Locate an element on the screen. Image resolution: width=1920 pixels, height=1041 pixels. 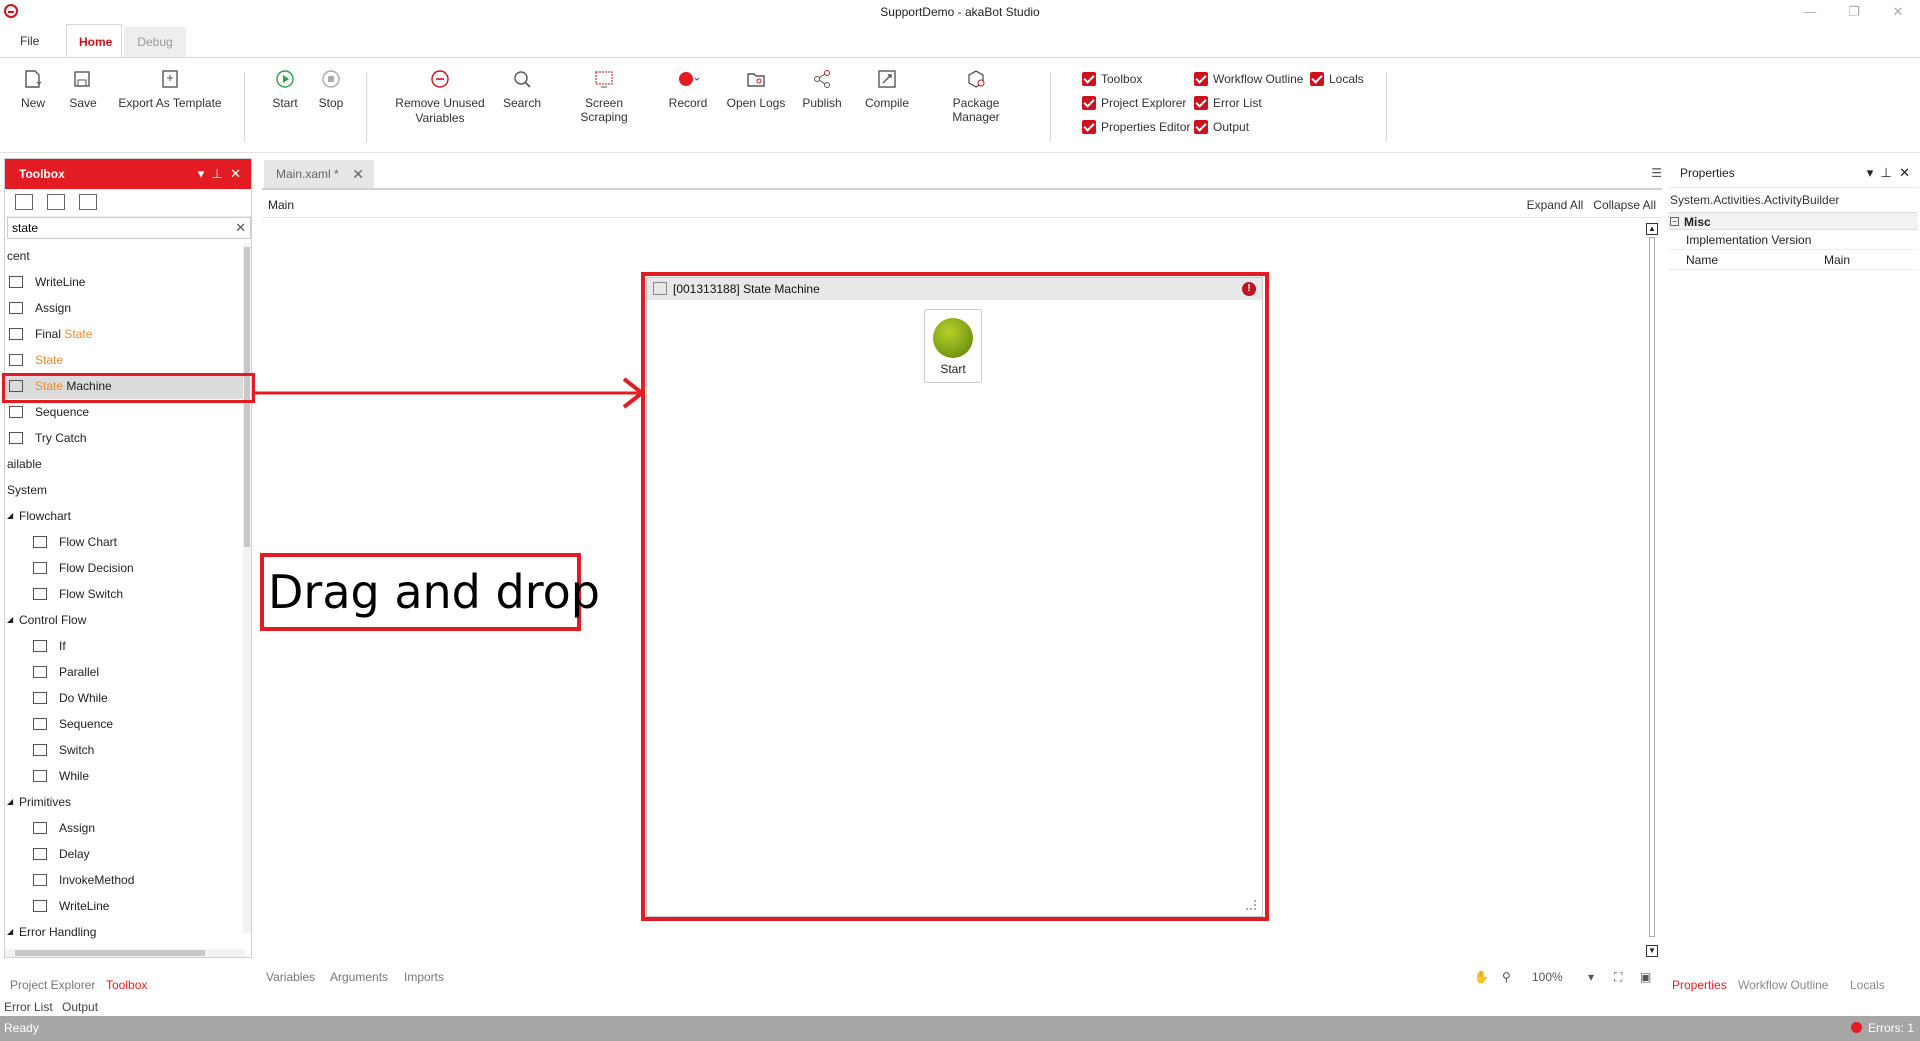
search-button: Search is located at coordinates (522, 89).